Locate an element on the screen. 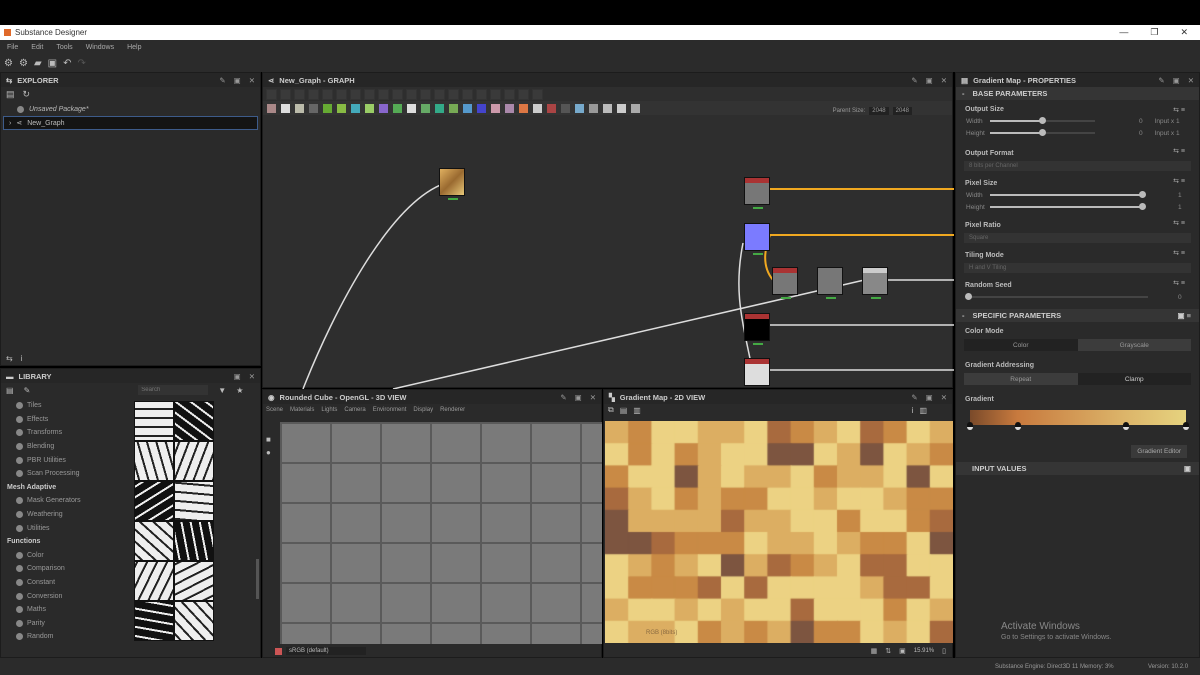  graph-node-black is located at coordinates (757, 329).